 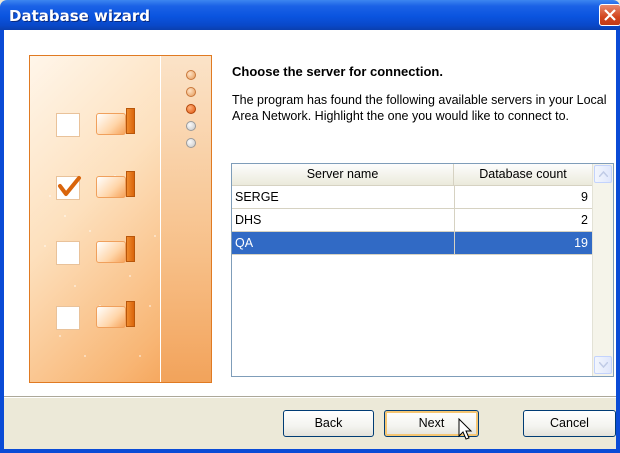 What do you see at coordinates (602, 270) in the screenshot?
I see `vertical-scrollbar` at bounding box center [602, 270].